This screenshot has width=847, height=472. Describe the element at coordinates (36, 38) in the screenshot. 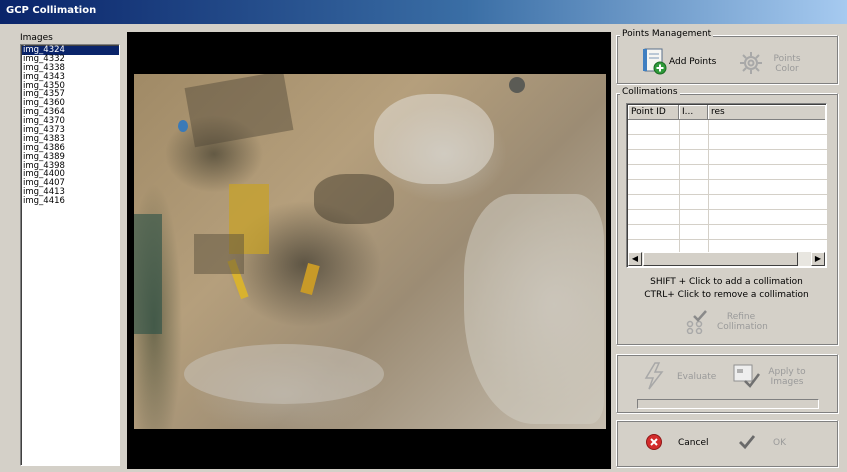

I see `images-label: Images` at that location.